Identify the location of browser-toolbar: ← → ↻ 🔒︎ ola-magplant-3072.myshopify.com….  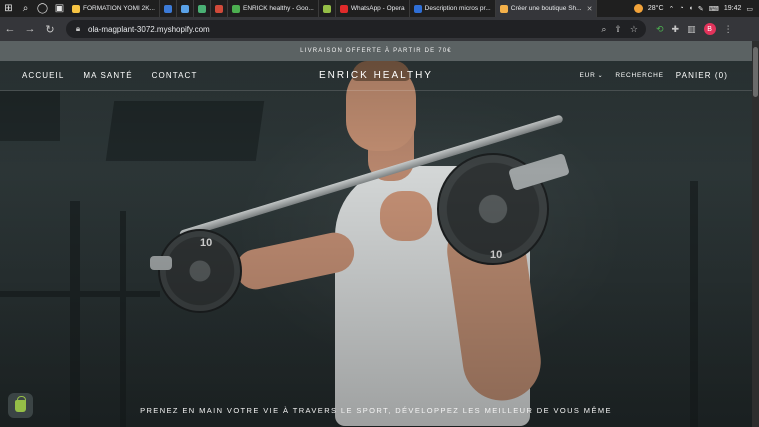
(379, 29).